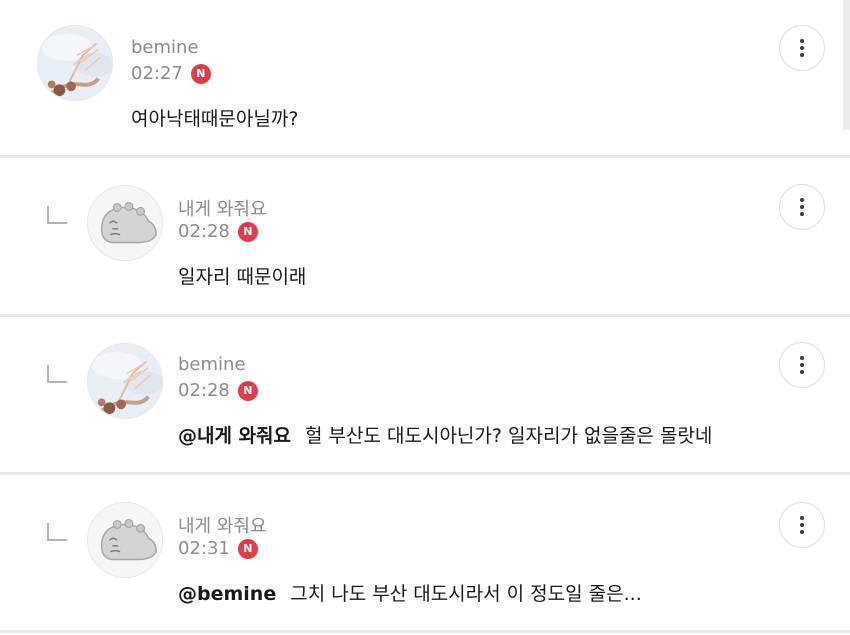 This screenshot has height=635, width=850. Describe the element at coordinates (425, 631) in the screenshot. I see `comment-divider` at that location.